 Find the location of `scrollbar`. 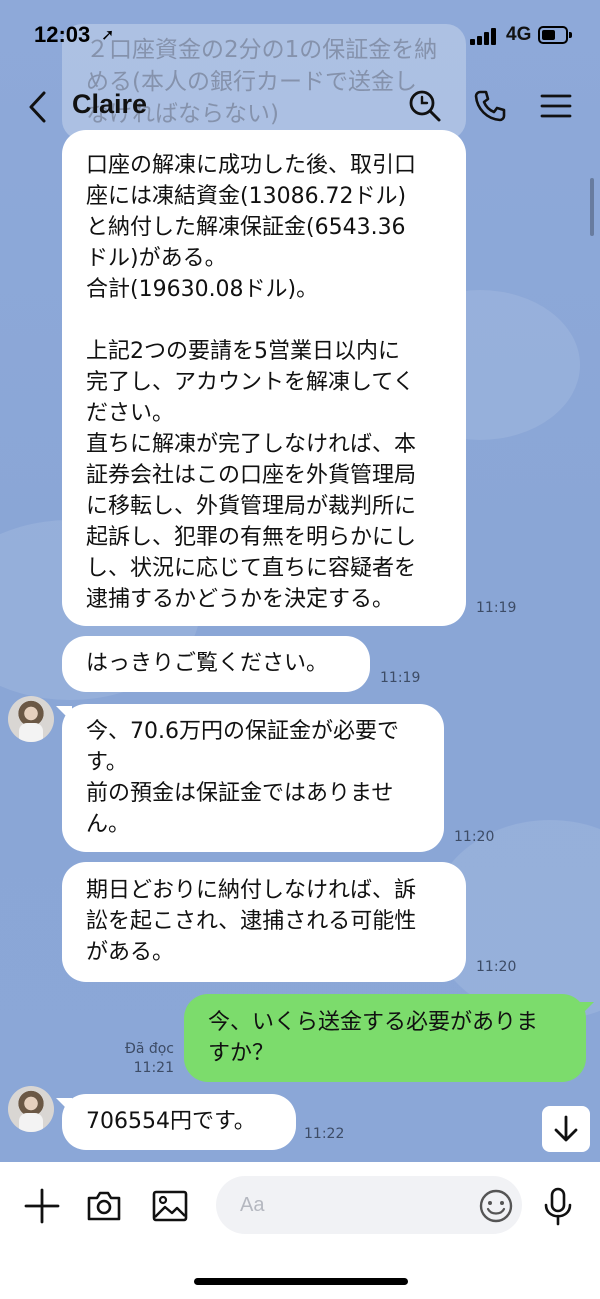

scrollbar is located at coordinates (592, 207).